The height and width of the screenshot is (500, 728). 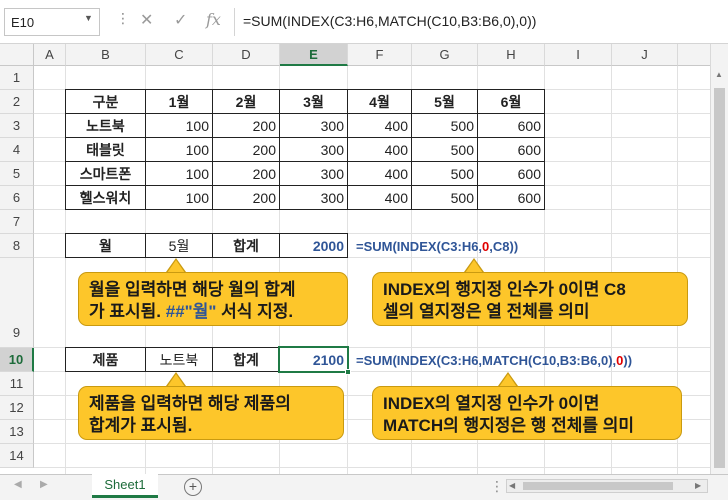 I want to click on row-header-7: 7, so click(x=17, y=222).